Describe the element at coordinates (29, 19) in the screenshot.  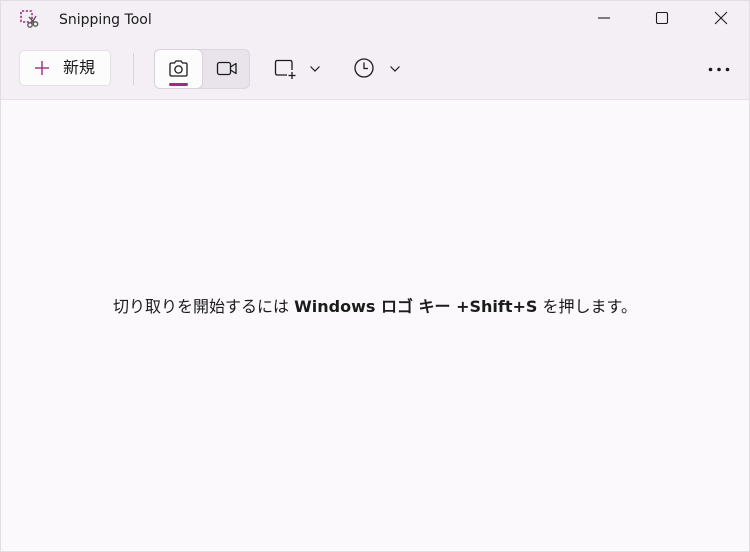
I see `snipping-tool-app-icon` at that location.